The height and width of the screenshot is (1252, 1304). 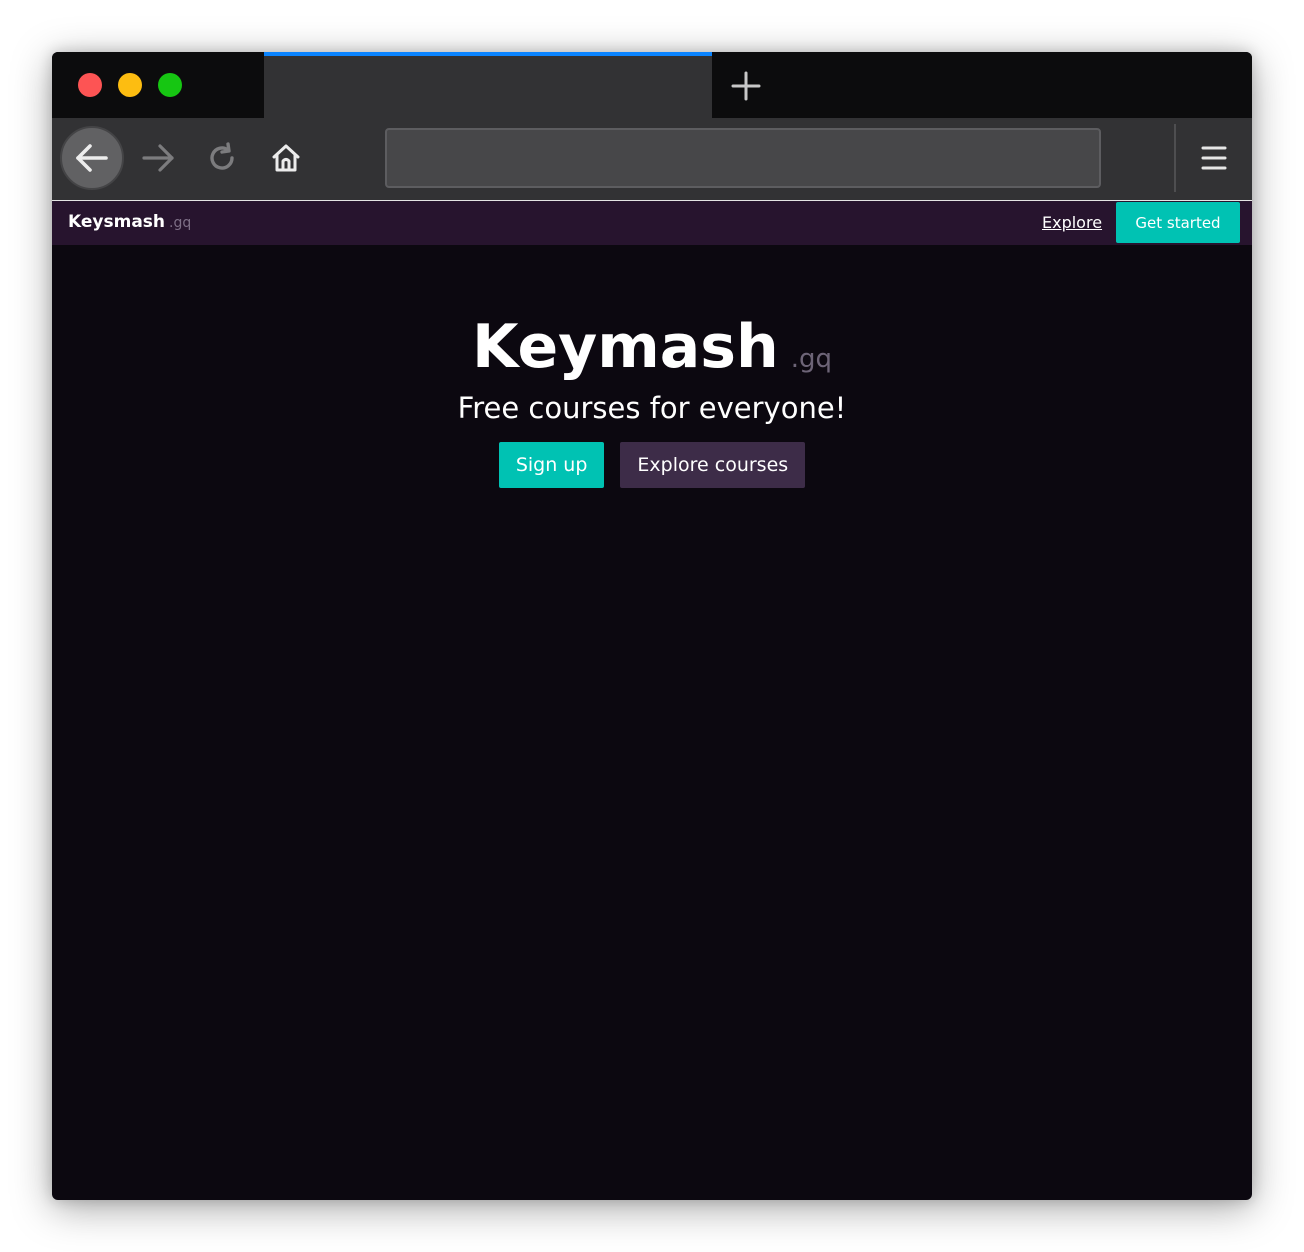 What do you see at coordinates (652, 223) in the screenshot?
I see `site-navbar: Keysmash .gq Explore Get started` at bounding box center [652, 223].